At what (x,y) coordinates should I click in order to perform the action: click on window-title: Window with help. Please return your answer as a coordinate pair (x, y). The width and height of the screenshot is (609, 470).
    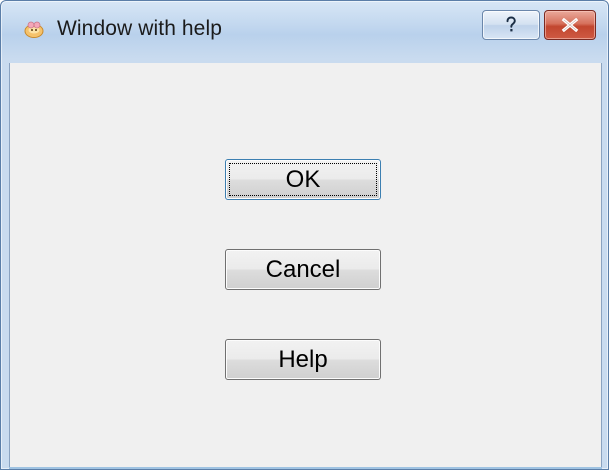
    Looking at the image, I should click on (140, 28).